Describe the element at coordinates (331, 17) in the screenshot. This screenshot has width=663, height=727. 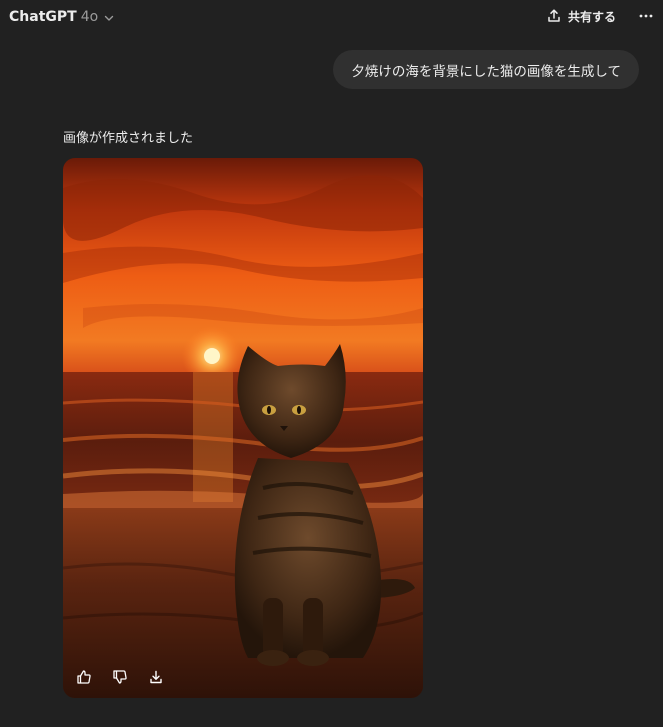
I see `top-bar: ChatGPT 4o 共有する` at that location.